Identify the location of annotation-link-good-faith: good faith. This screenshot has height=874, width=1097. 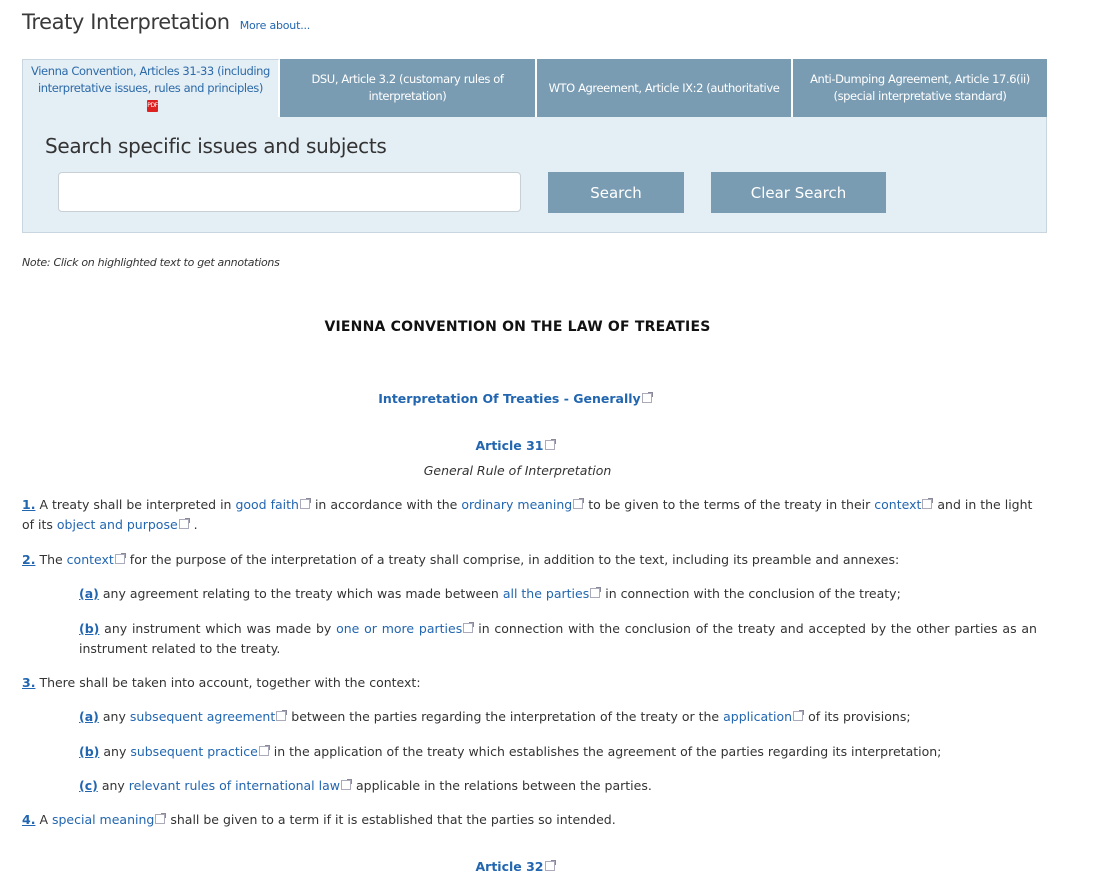
(267, 504).